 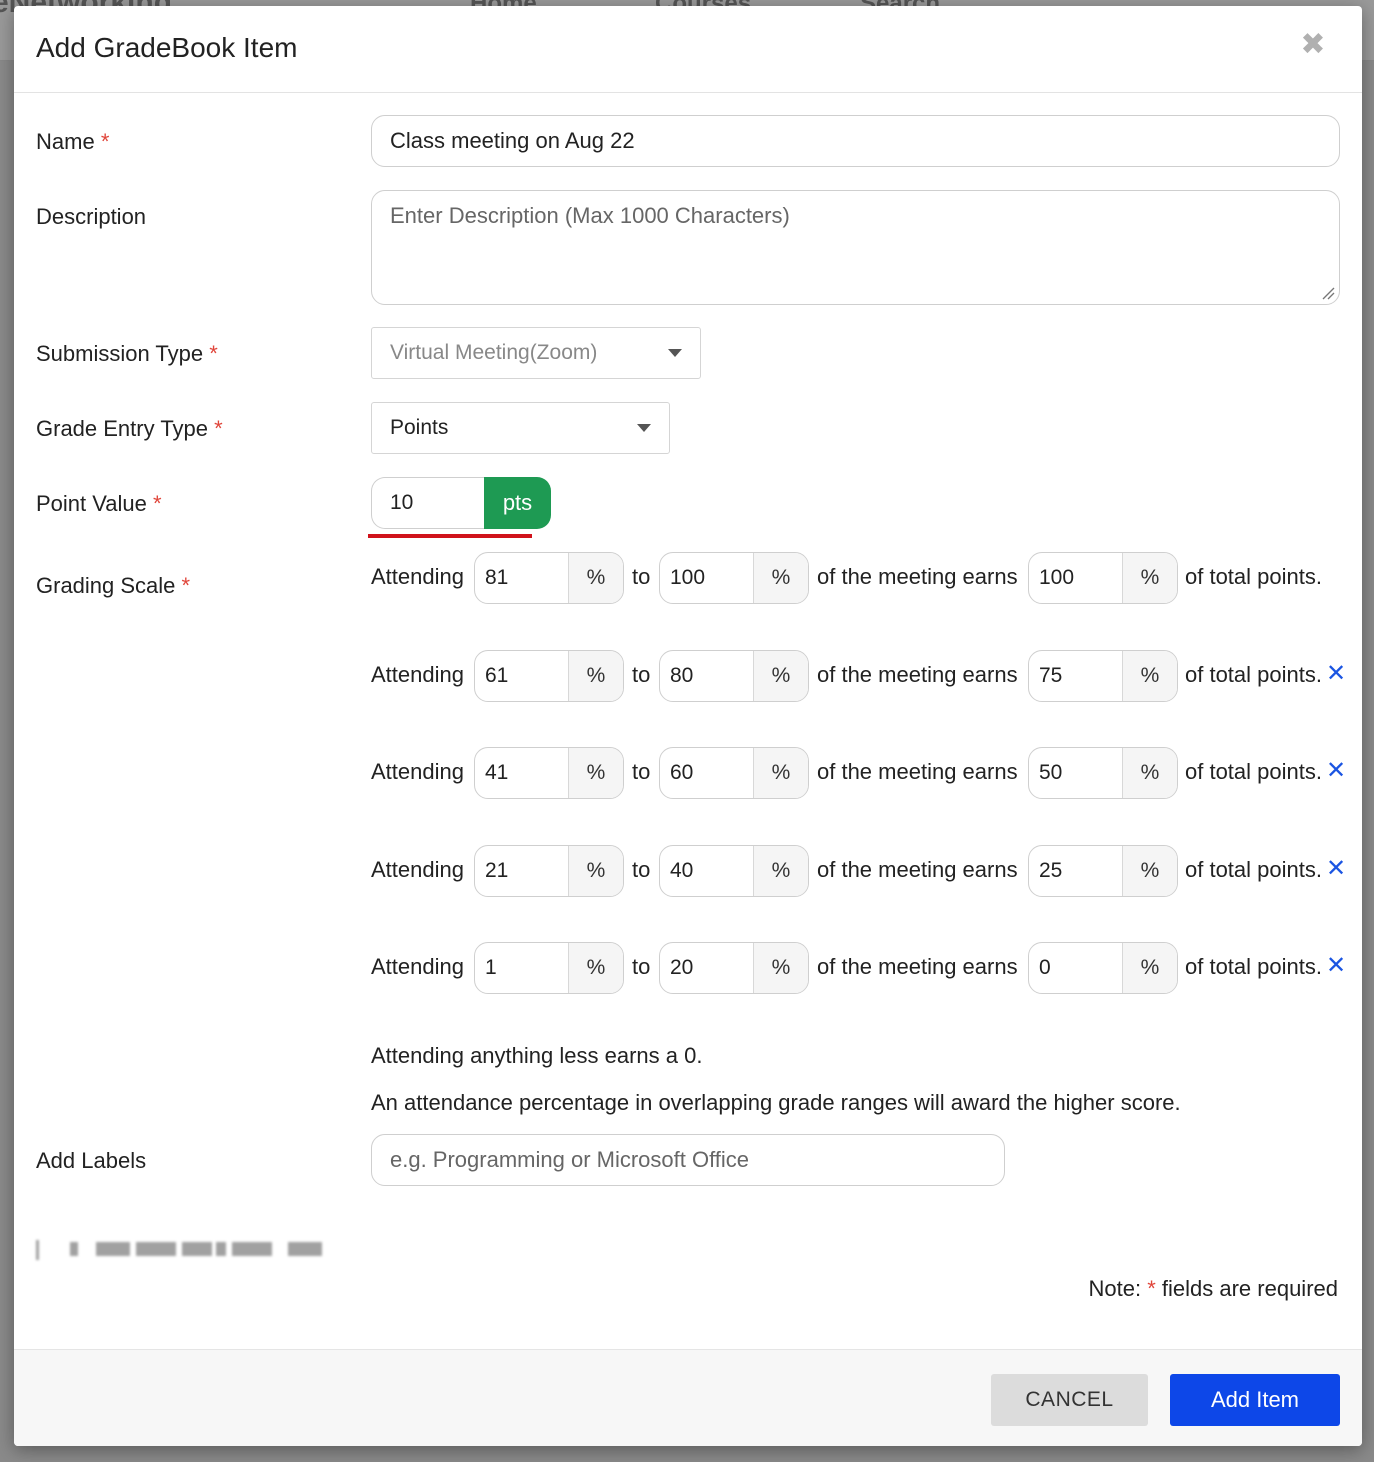 I want to click on earns-value: 25, so click(x=1051, y=870).